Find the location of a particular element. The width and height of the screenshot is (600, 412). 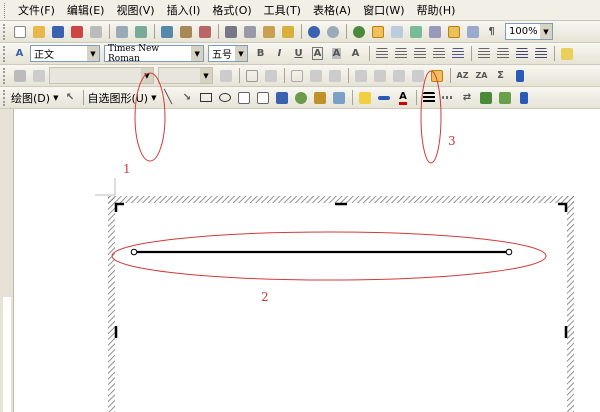

vertical-textbox-icon is located at coordinates (262, 97).